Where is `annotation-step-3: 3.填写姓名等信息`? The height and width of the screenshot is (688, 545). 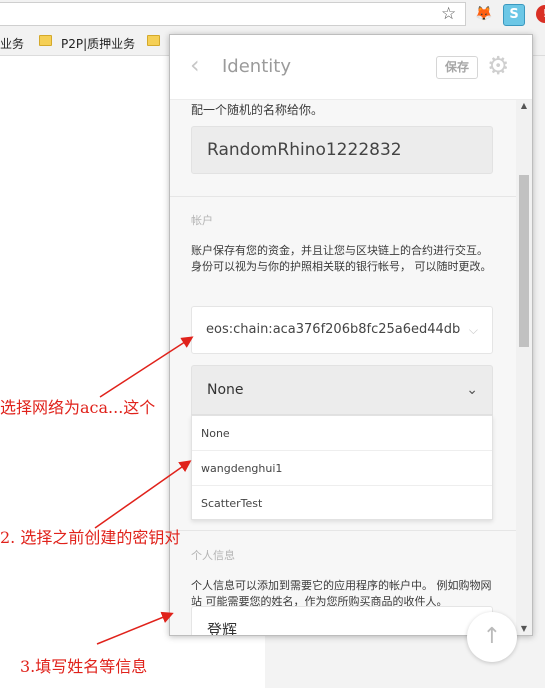
annotation-step-3: 3.填写姓名等信息 is located at coordinates (84, 666).